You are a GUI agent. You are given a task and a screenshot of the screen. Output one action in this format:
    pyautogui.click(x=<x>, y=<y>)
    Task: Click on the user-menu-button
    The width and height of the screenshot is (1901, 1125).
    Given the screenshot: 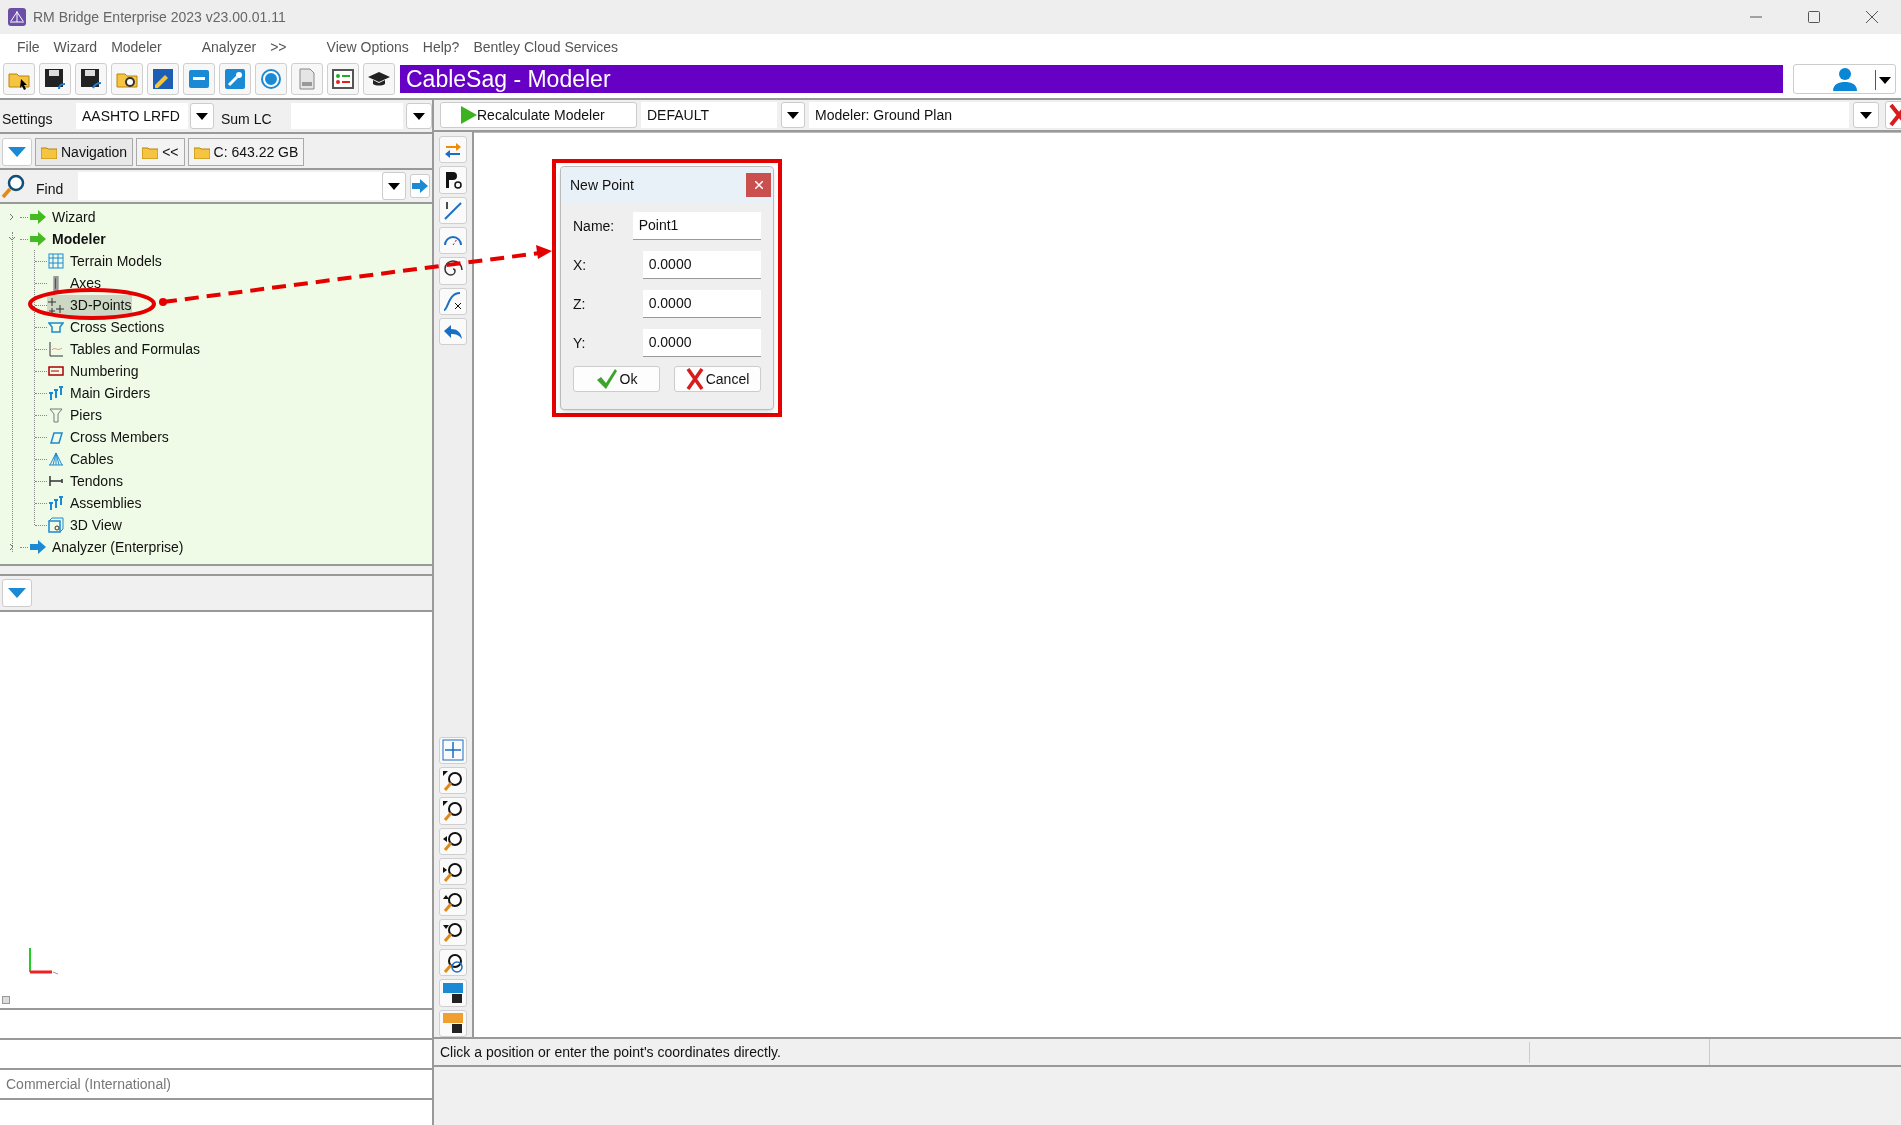 What is the action you would take?
    pyautogui.click(x=1844, y=79)
    